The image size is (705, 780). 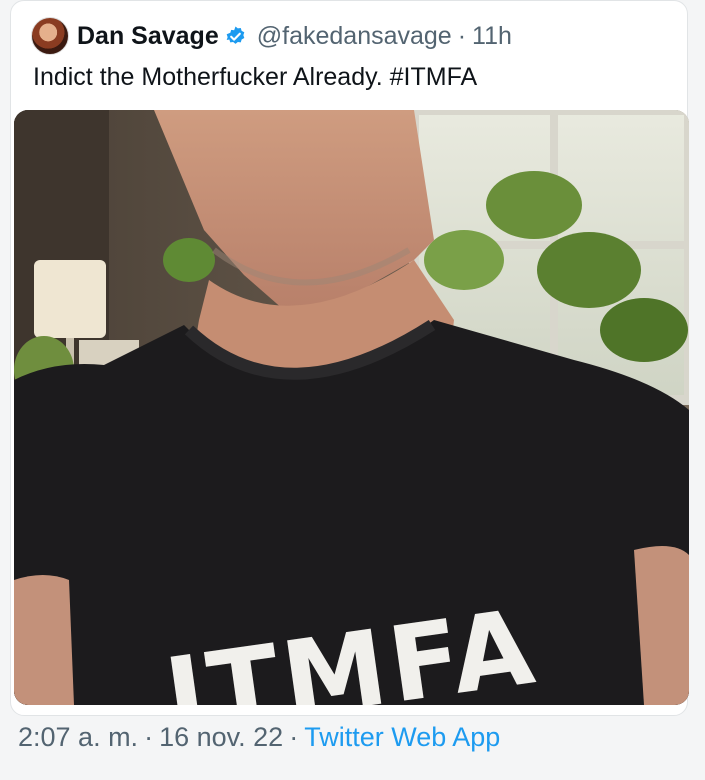 I want to click on author-name: Dan Savage, so click(x=148, y=36).